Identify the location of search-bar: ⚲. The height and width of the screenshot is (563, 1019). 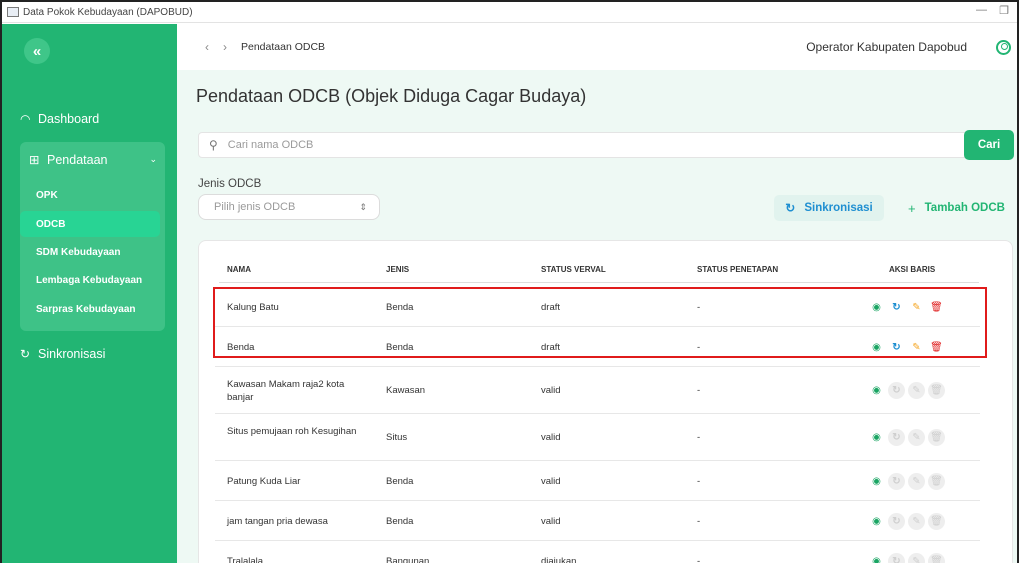
(582, 145).